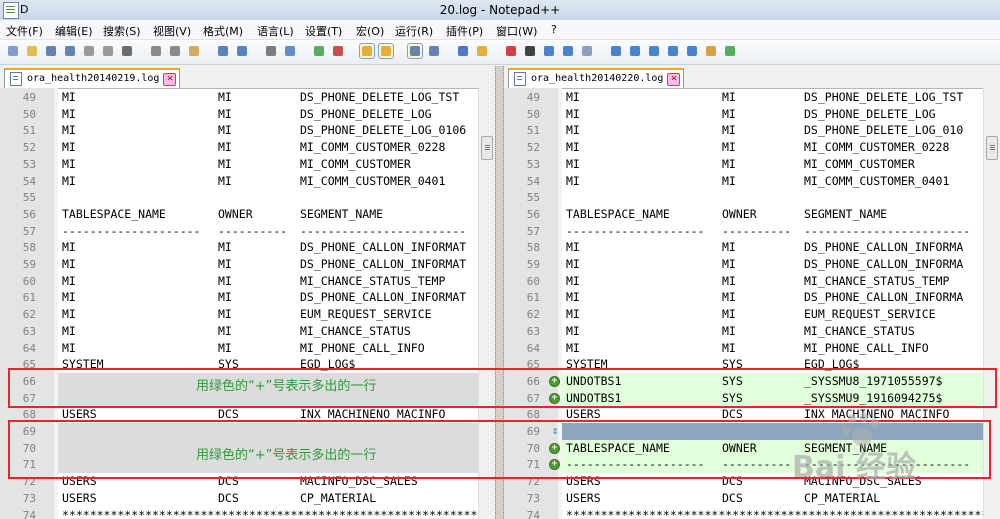 This screenshot has width=1000, height=519. I want to click on menu-item: 宏(O), so click(370, 31).